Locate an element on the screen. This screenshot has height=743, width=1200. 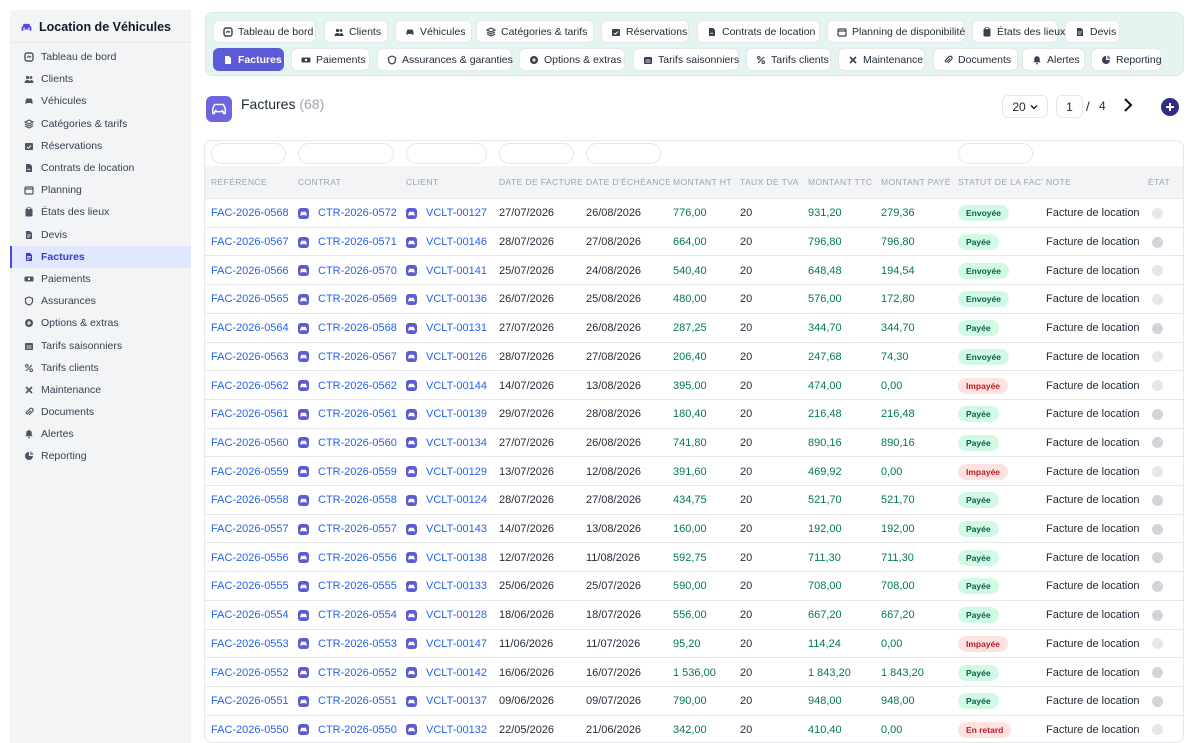
contract-cell: CTR-2026-0552 is located at coordinates (351, 672).